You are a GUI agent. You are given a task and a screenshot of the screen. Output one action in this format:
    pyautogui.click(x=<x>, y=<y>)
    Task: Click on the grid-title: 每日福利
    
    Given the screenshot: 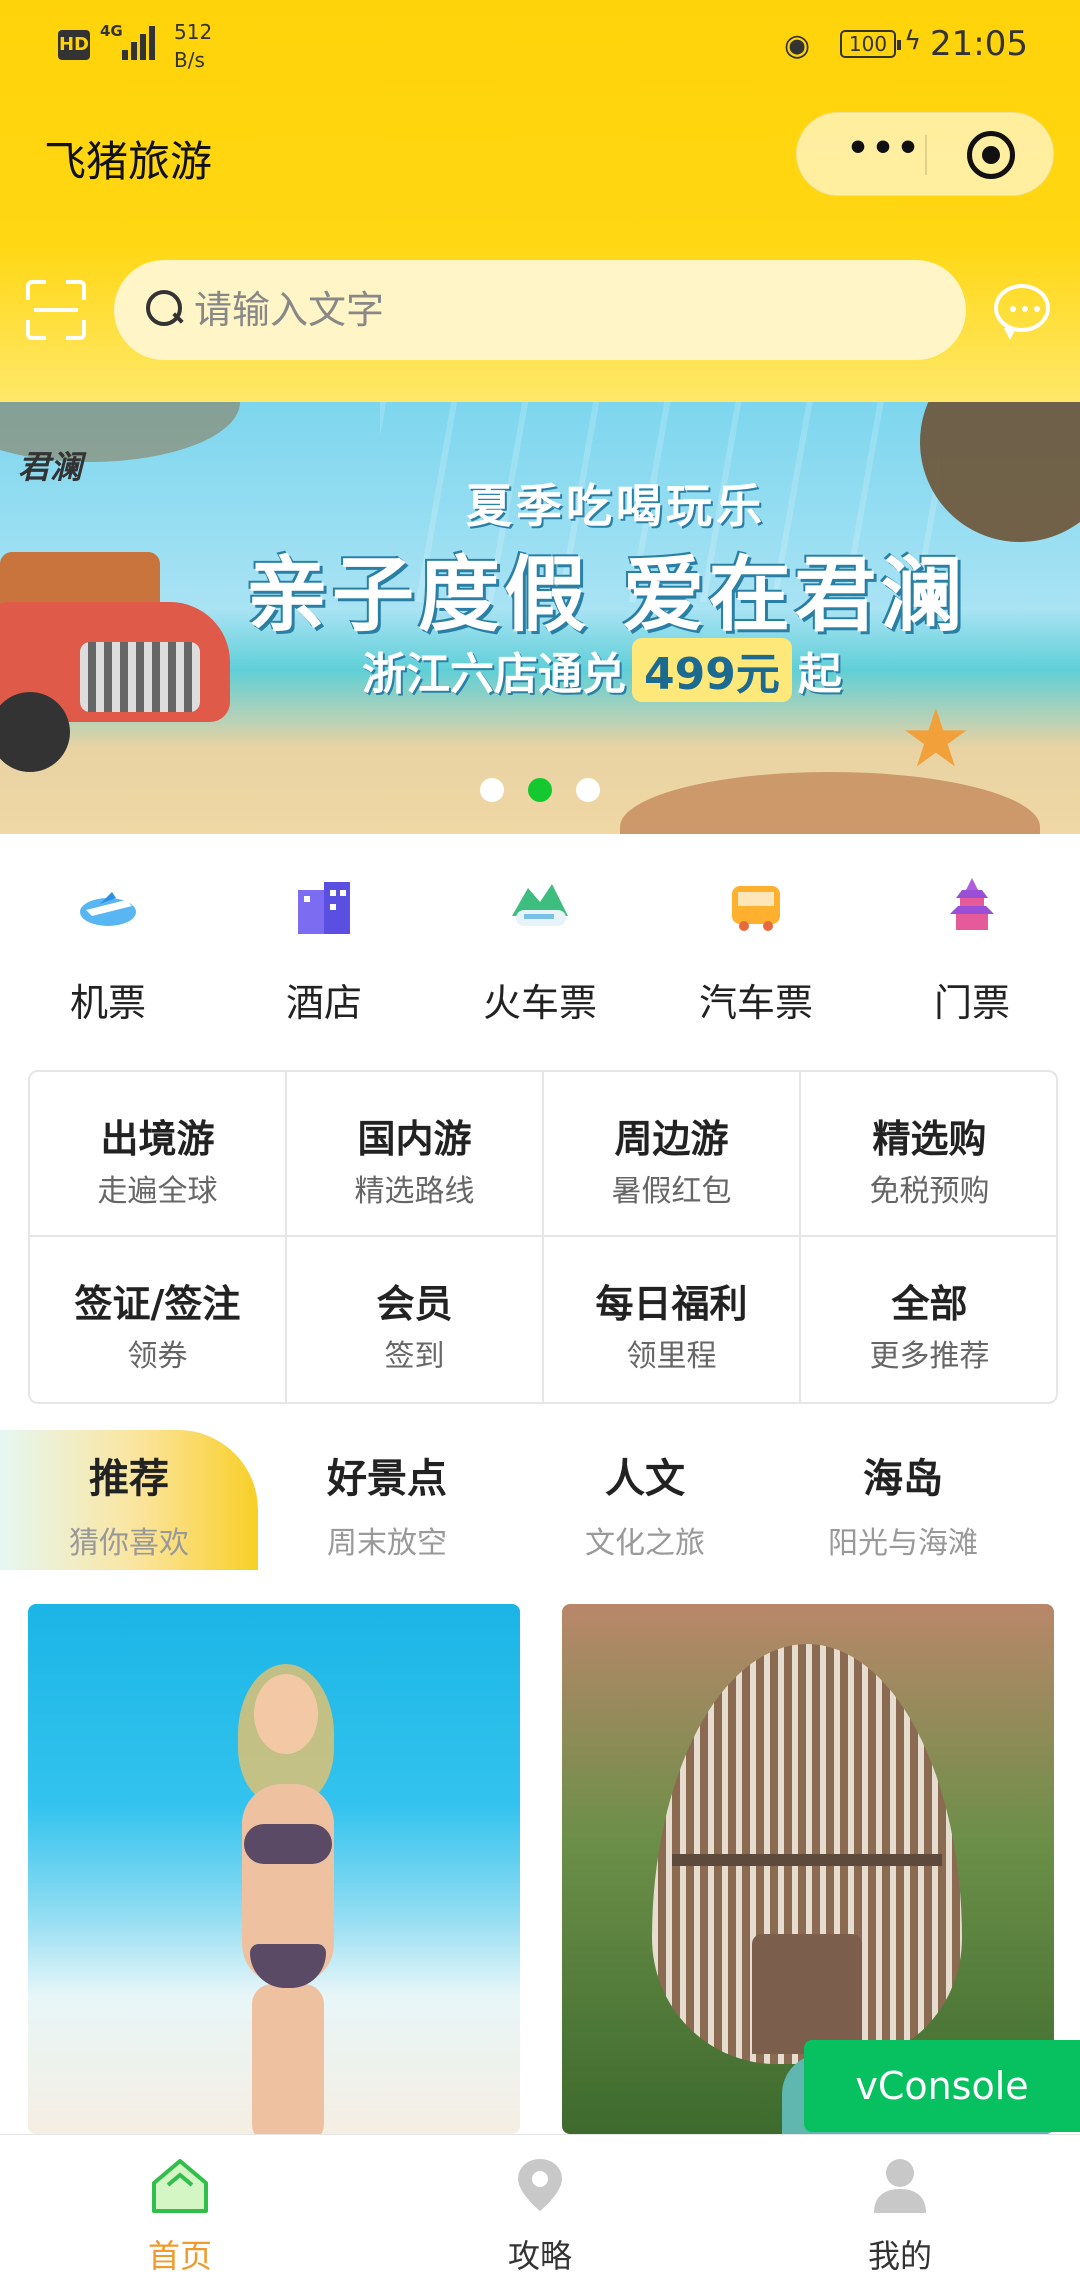 What is the action you would take?
    pyautogui.click(x=671, y=1304)
    